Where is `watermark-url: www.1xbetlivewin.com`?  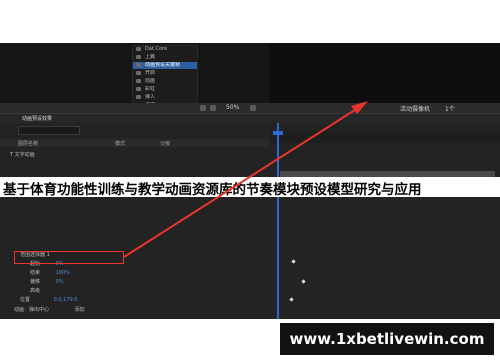 watermark-url: www.1xbetlivewin.com is located at coordinates (387, 339).